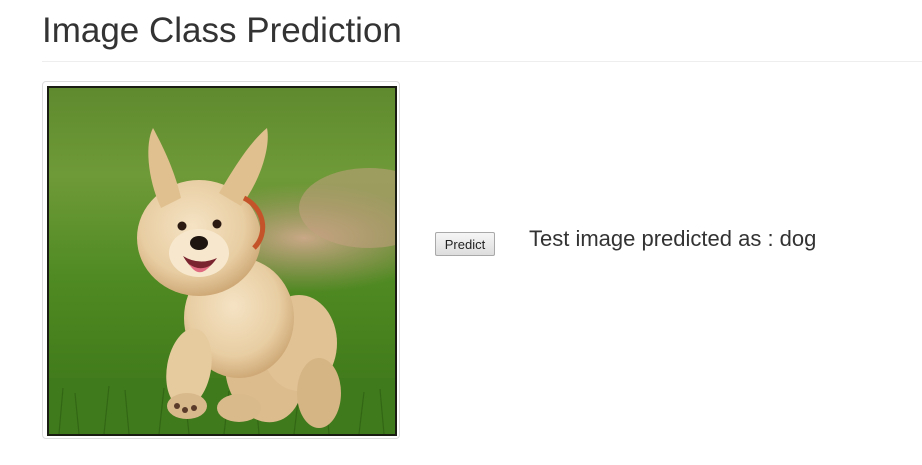 The width and height of the screenshot is (922, 465). I want to click on predict-button: Predict, so click(465, 244).